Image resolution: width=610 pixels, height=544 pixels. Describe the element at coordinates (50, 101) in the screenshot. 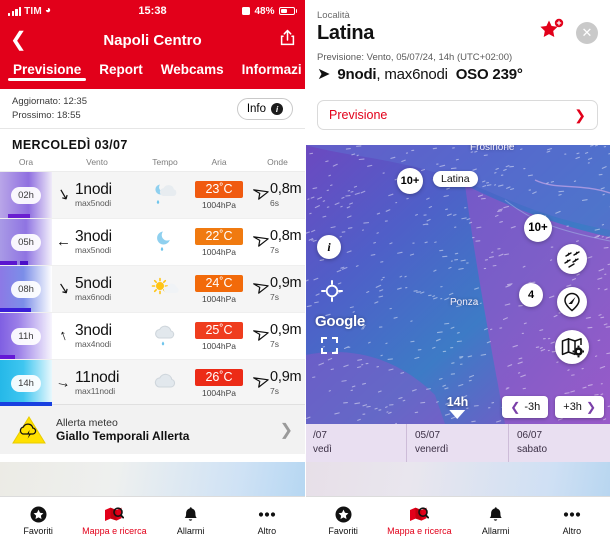

I see `updated-label: Aggiornato: 12:35` at that location.